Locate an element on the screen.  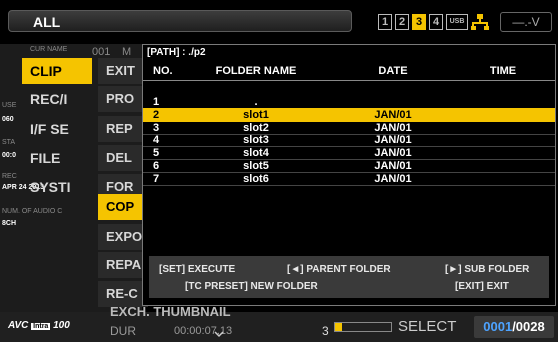
logo-avc: AVC is located at coordinates (18, 325).